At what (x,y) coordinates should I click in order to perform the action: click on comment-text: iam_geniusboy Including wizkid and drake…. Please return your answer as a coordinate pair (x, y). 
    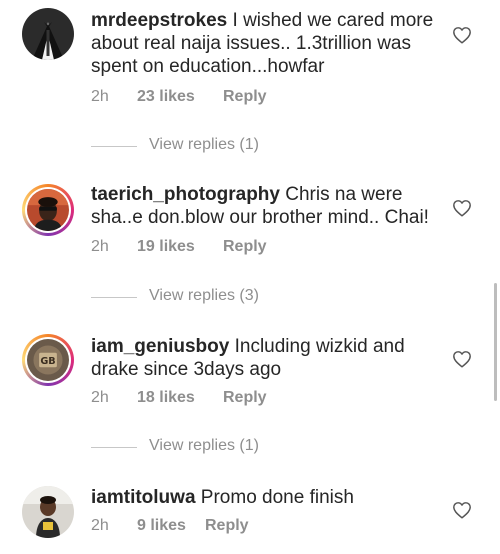
    Looking at the image, I should click on (263, 358).